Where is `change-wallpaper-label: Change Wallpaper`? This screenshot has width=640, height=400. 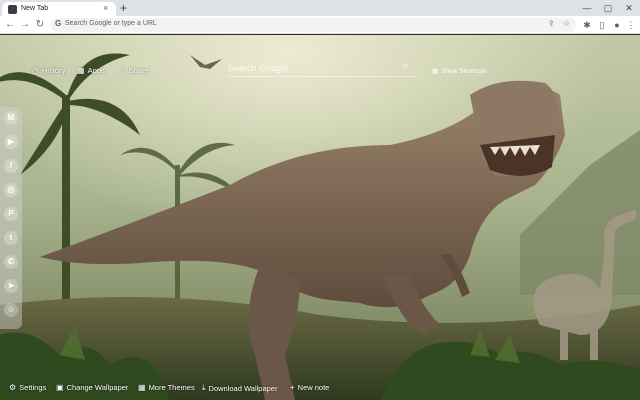
change-wallpaper-label: Change Wallpaper is located at coordinates (97, 387).